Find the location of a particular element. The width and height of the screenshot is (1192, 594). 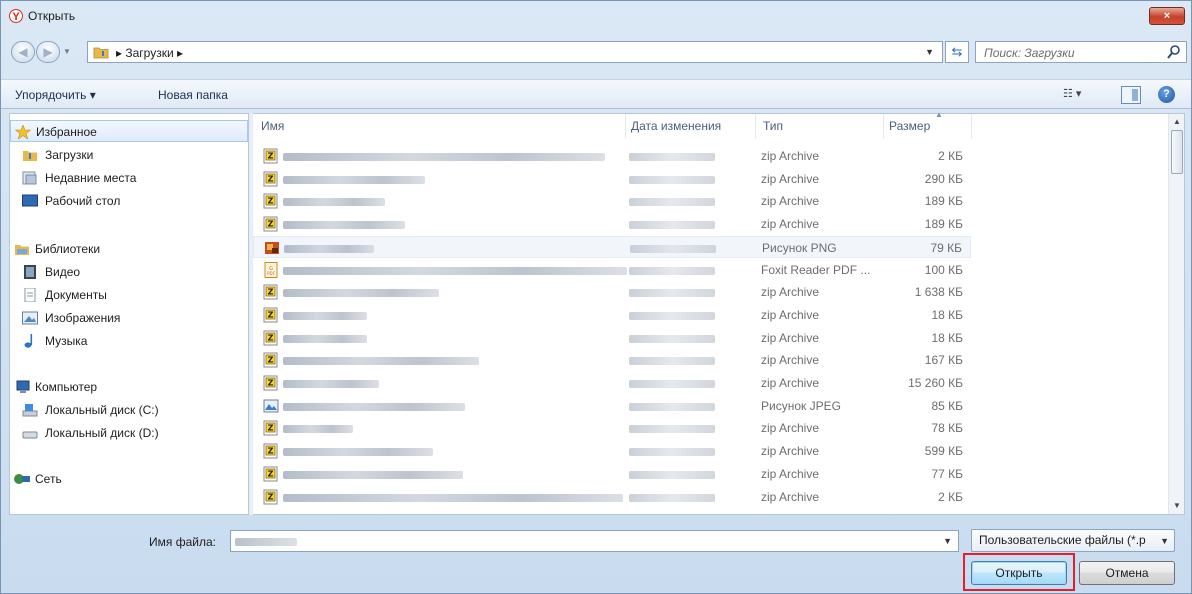

new-folder-button: Новая папка is located at coordinates (193, 95).